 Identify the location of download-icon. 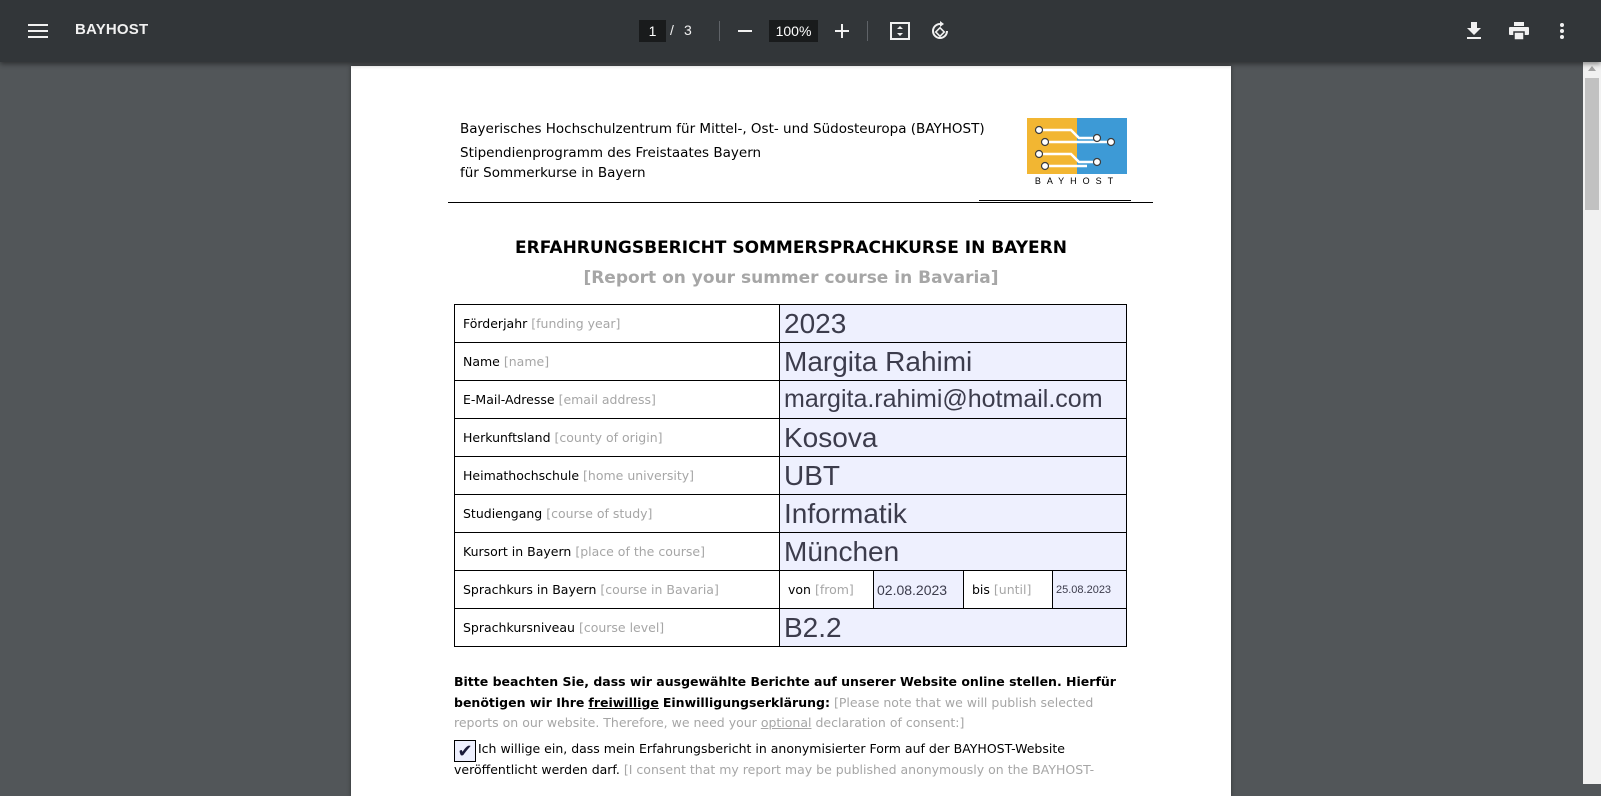
(1474, 31).